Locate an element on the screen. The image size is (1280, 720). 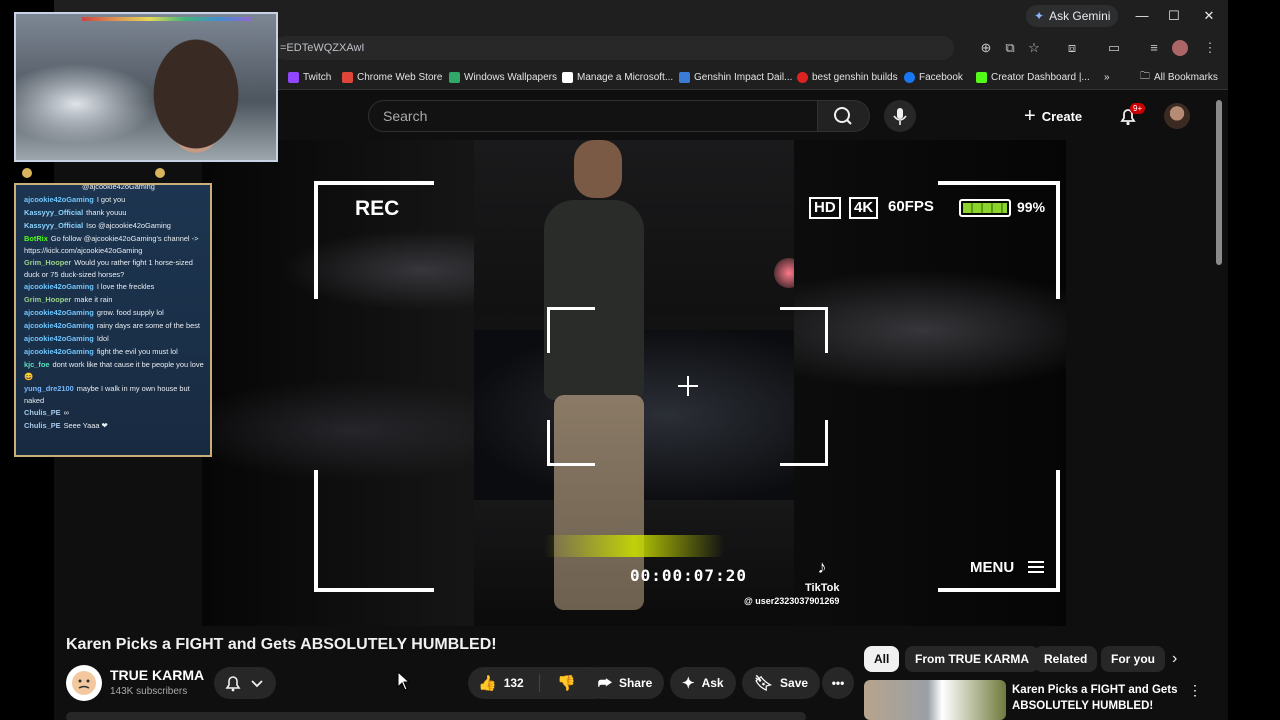
frame-corner-bottom-left is located at coordinates (374, 531).